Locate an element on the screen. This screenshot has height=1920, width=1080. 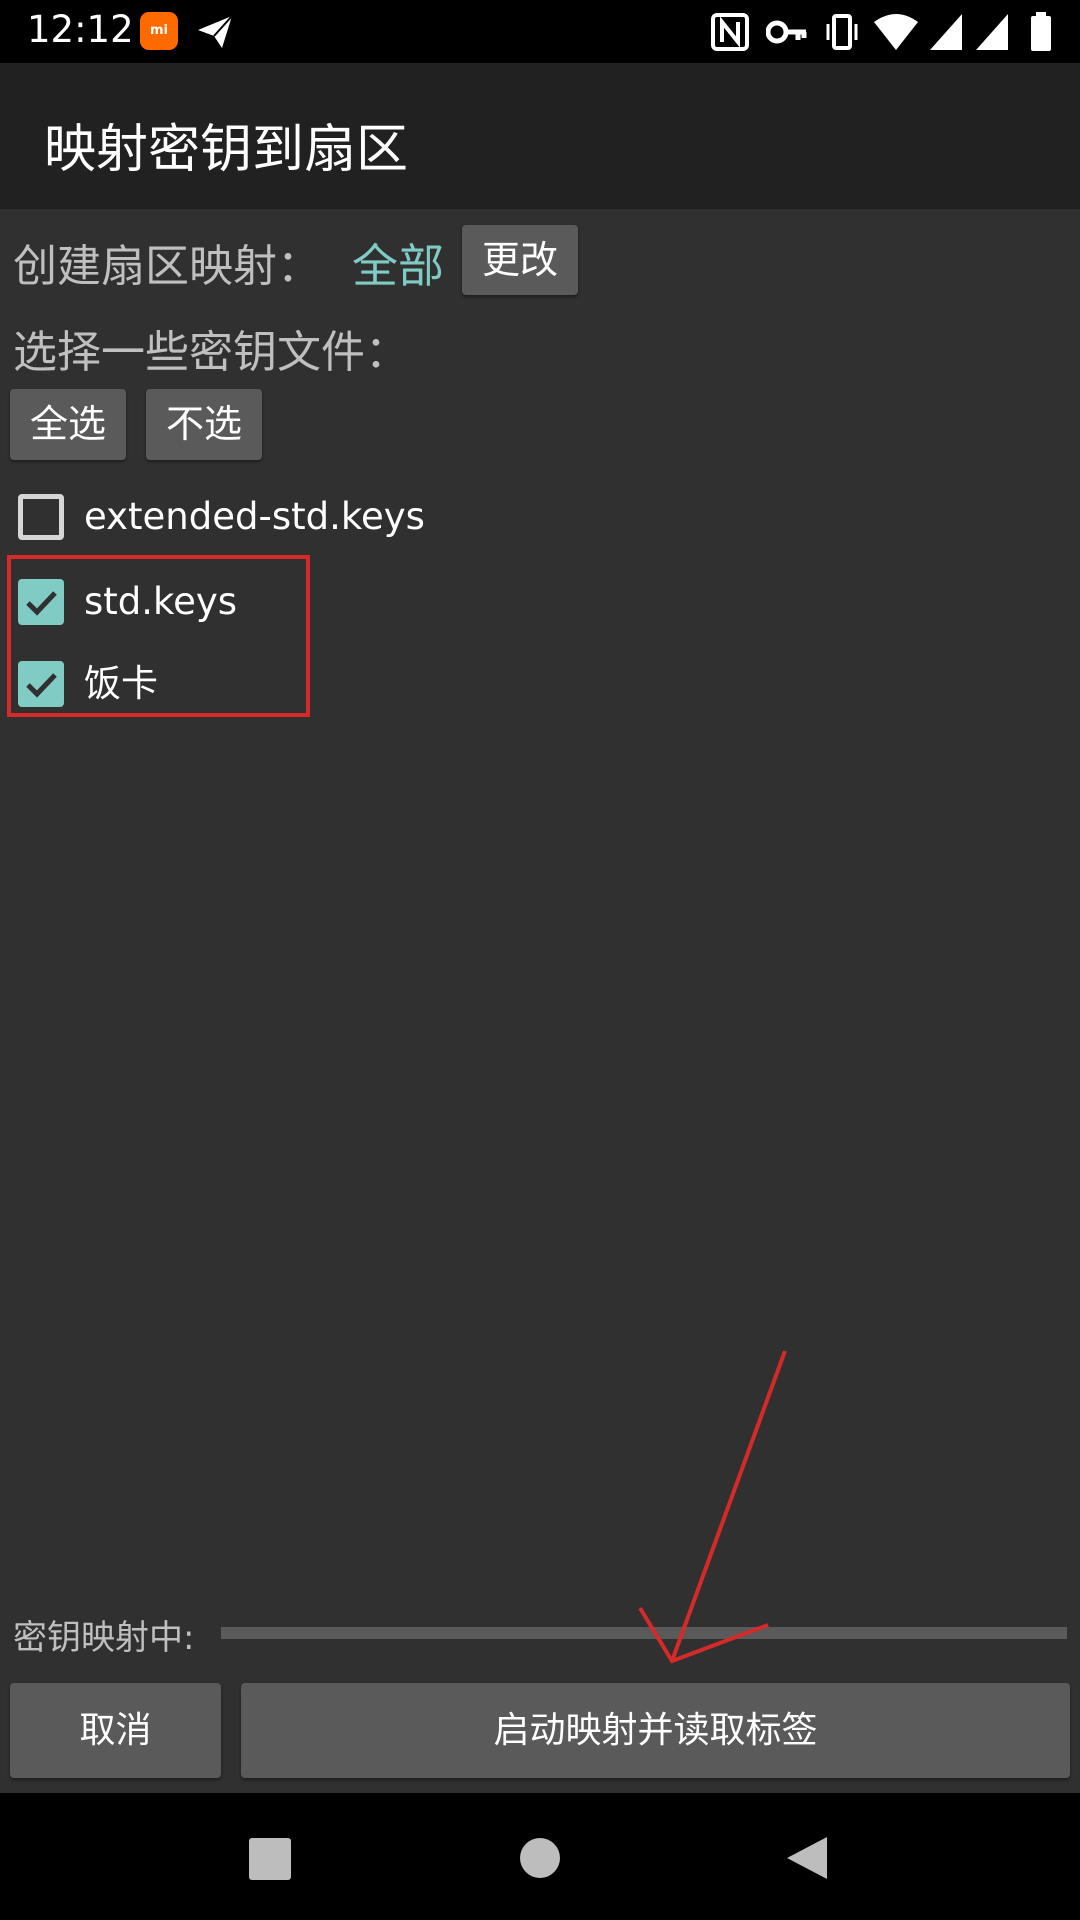
sector-mapping-label: 创建扇区映射： is located at coordinates (167, 266).